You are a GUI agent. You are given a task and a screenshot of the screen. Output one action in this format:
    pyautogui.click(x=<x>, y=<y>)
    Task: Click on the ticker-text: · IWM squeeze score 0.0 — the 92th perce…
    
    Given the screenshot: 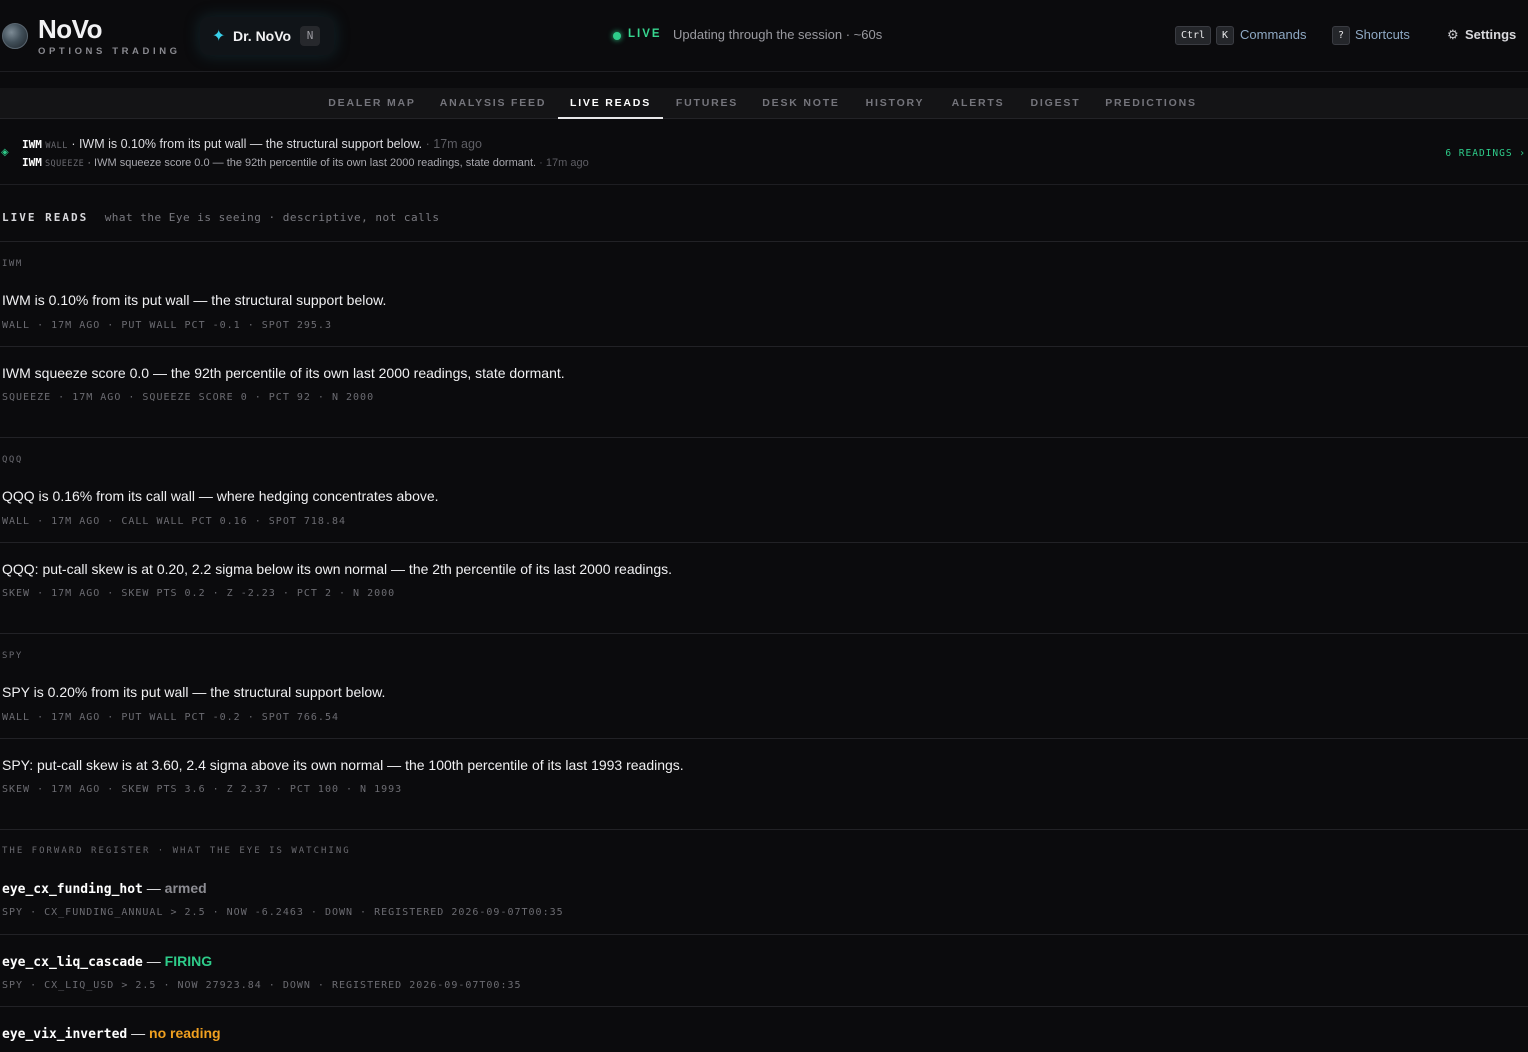 What is the action you would take?
    pyautogui.click(x=310, y=163)
    